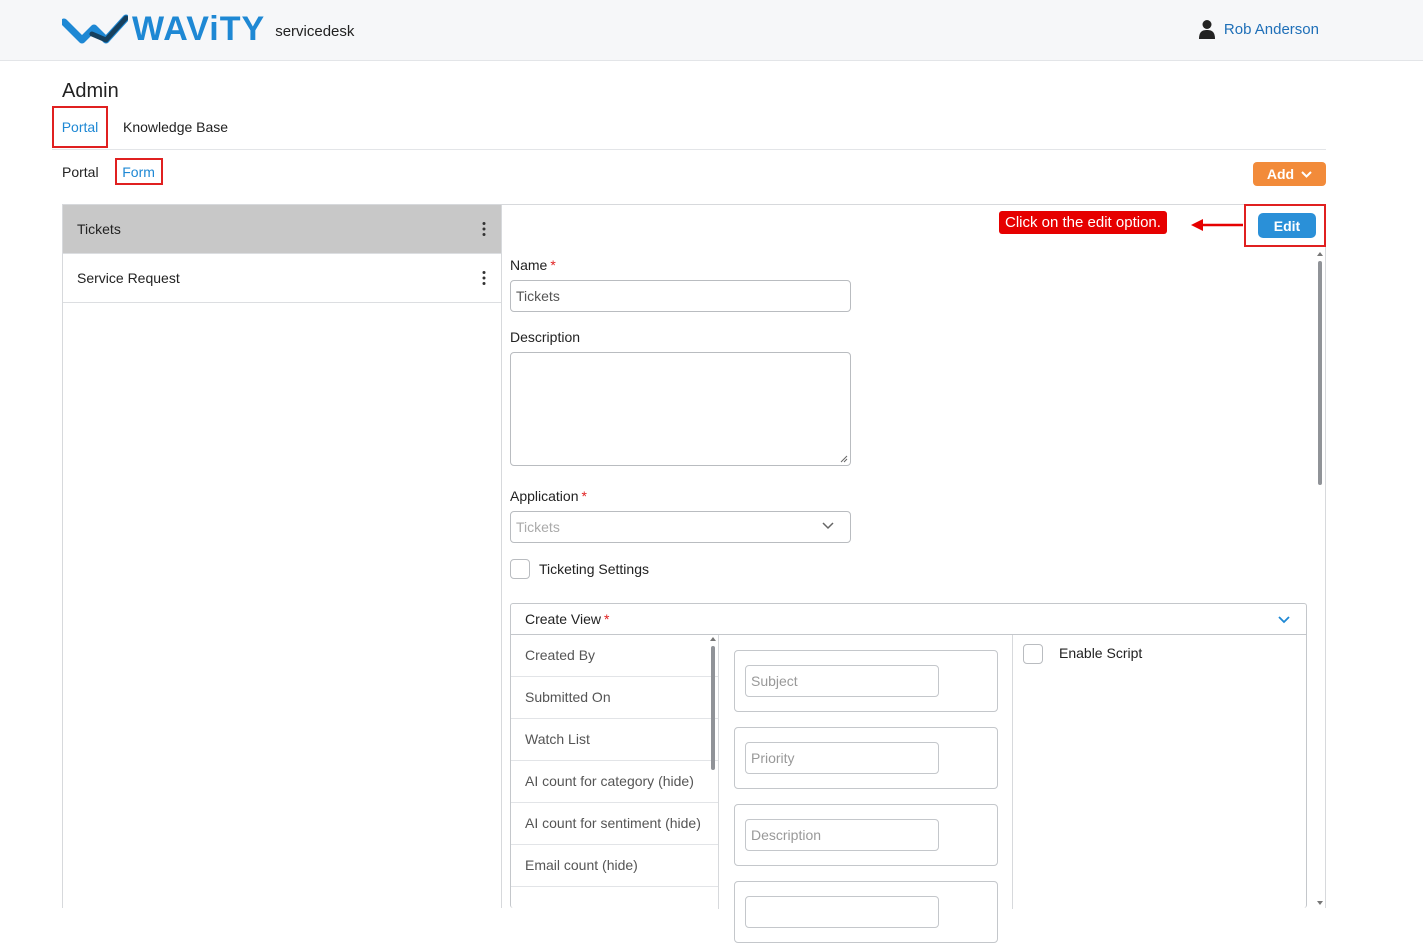  I want to click on wavity-logo: WAViTY servicedesk, so click(208, 29).